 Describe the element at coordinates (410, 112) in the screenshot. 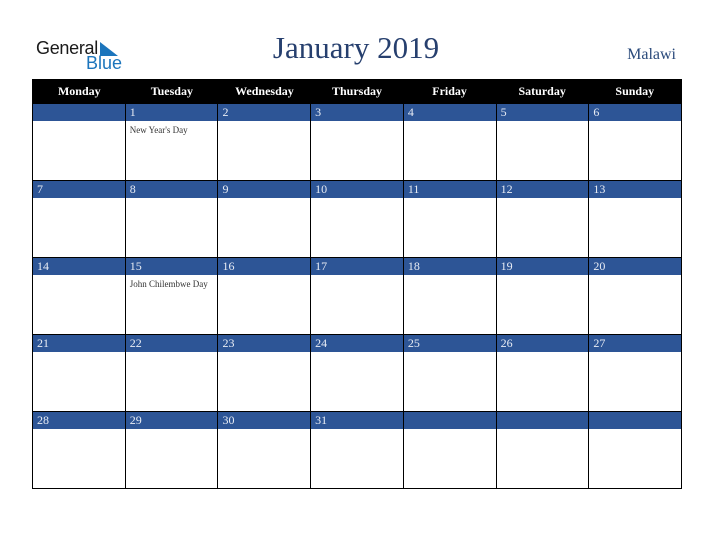

I see `day-number: 4` at that location.